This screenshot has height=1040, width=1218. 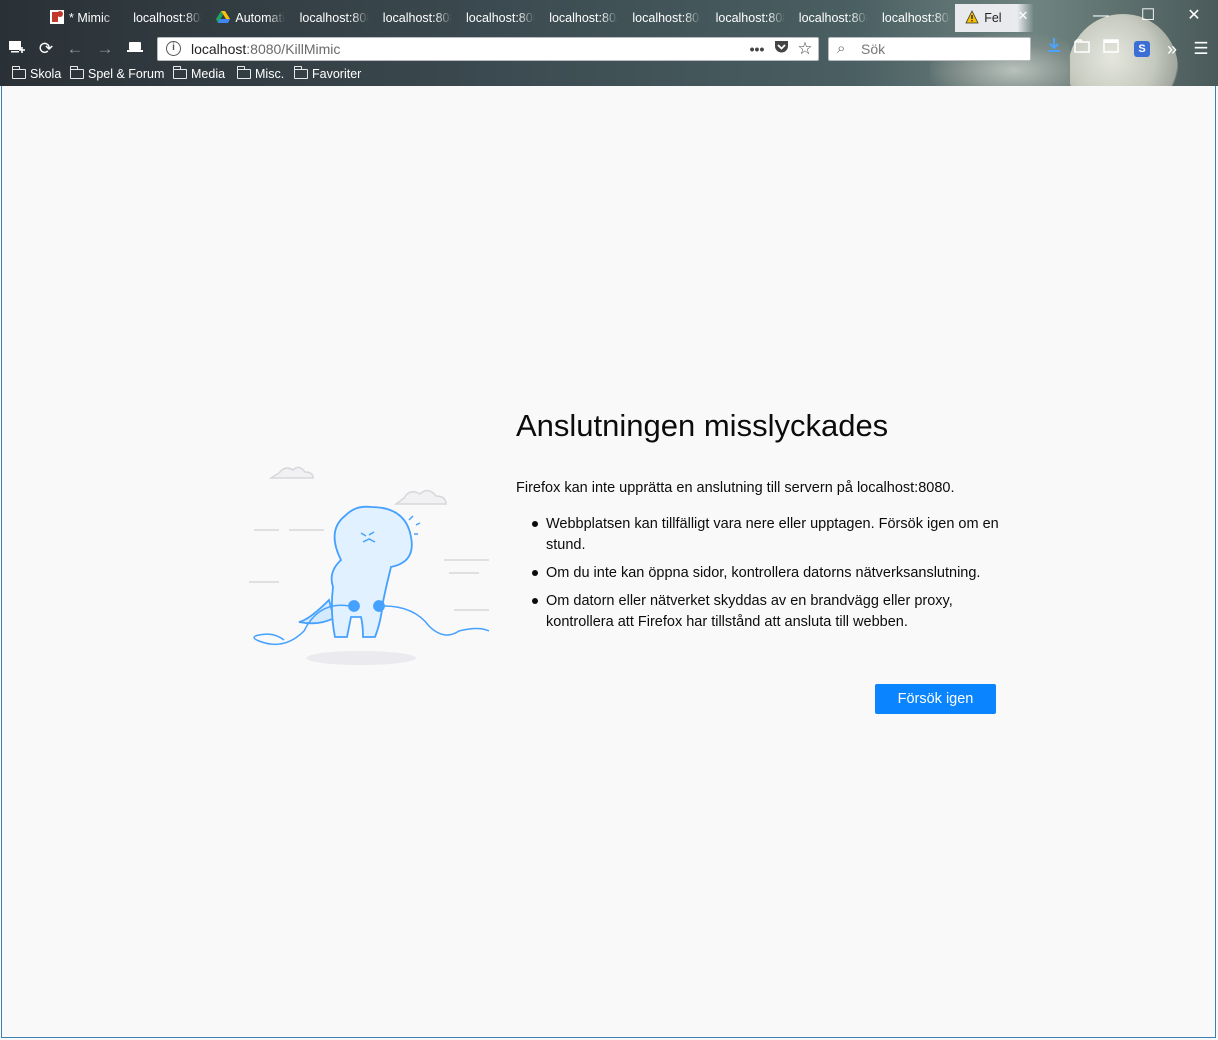 What do you see at coordinates (935, 699) in the screenshot?
I see `retry-button: Försök igen` at bounding box center [935, 699].